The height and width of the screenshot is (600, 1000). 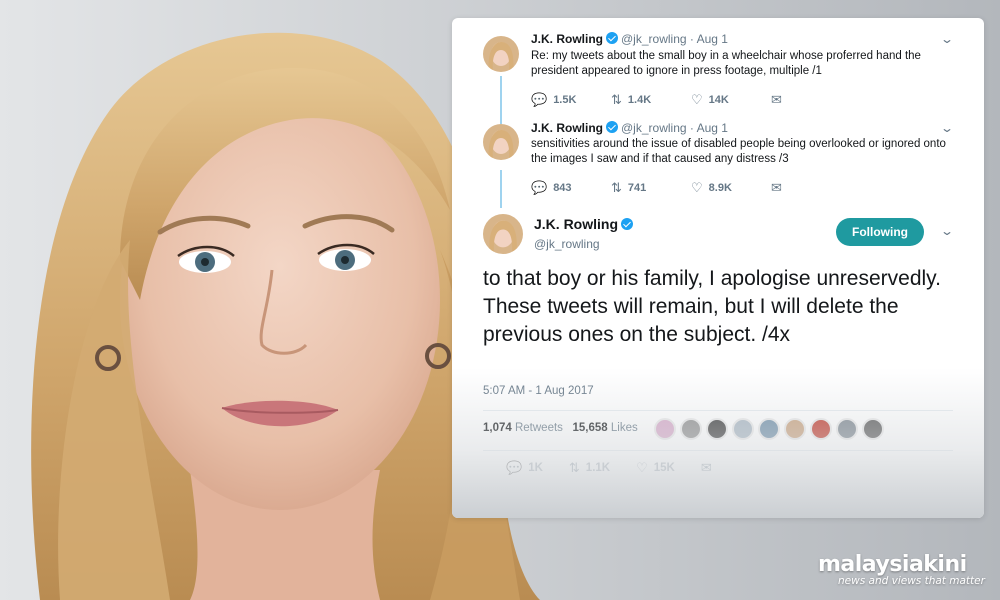 I want to click on retweet-button: ⇅ 1.4K, so click(x=644, y=100).